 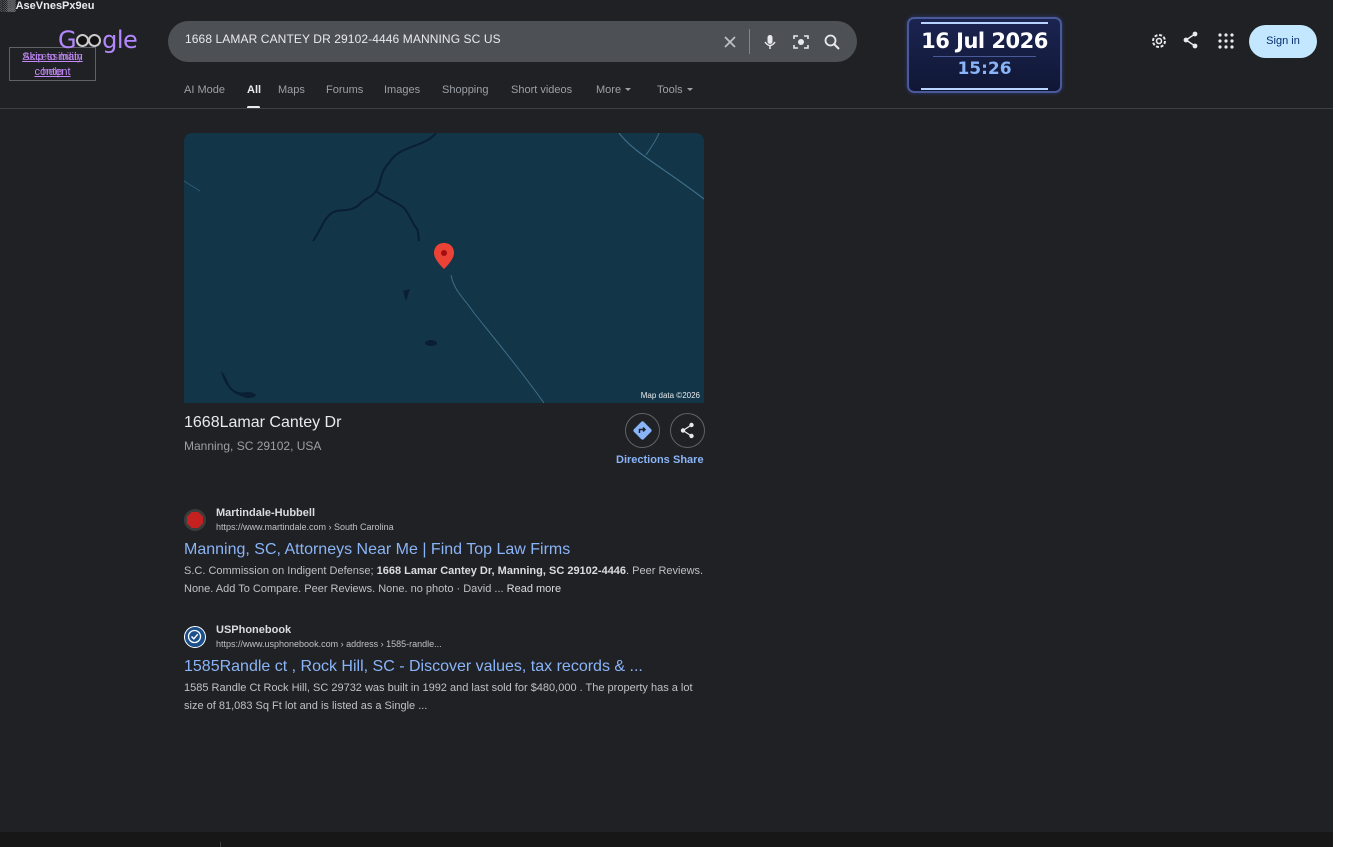 What do you see at coordinates (666, 108) in the screenshot?
I see `header-divider` at bounding box center [666, 108].